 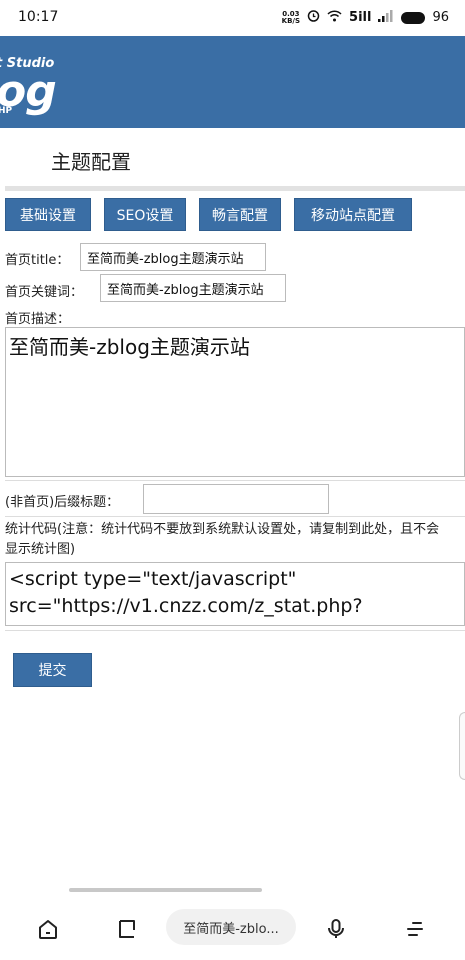 What do you see at coordinates (165, 890) in the screenshot?
I see `scroll-indicator` at bounding box center [165, 890].